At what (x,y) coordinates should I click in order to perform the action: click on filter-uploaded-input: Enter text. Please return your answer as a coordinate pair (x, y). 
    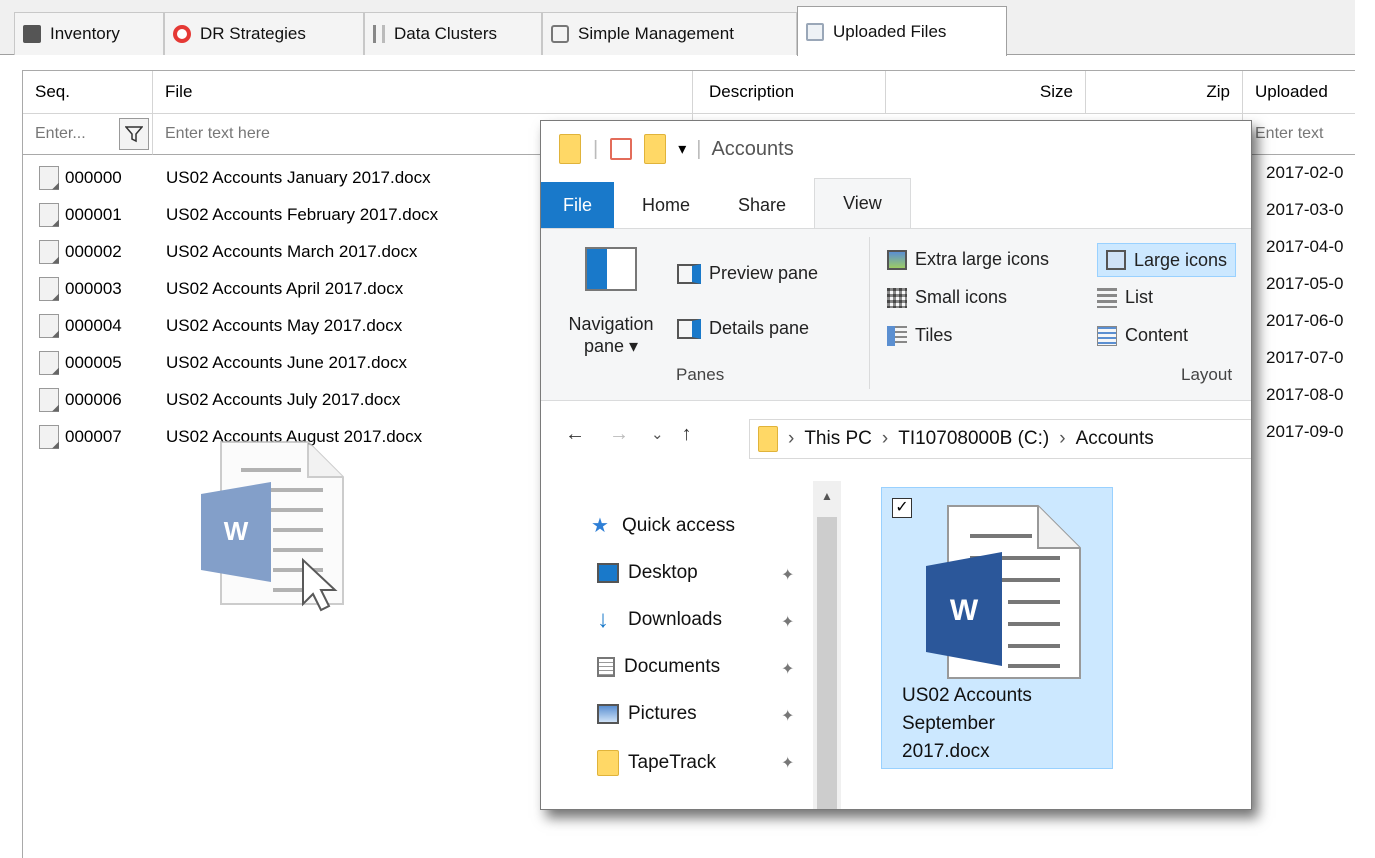
    Looking at the image, I should click on (1303, 134).